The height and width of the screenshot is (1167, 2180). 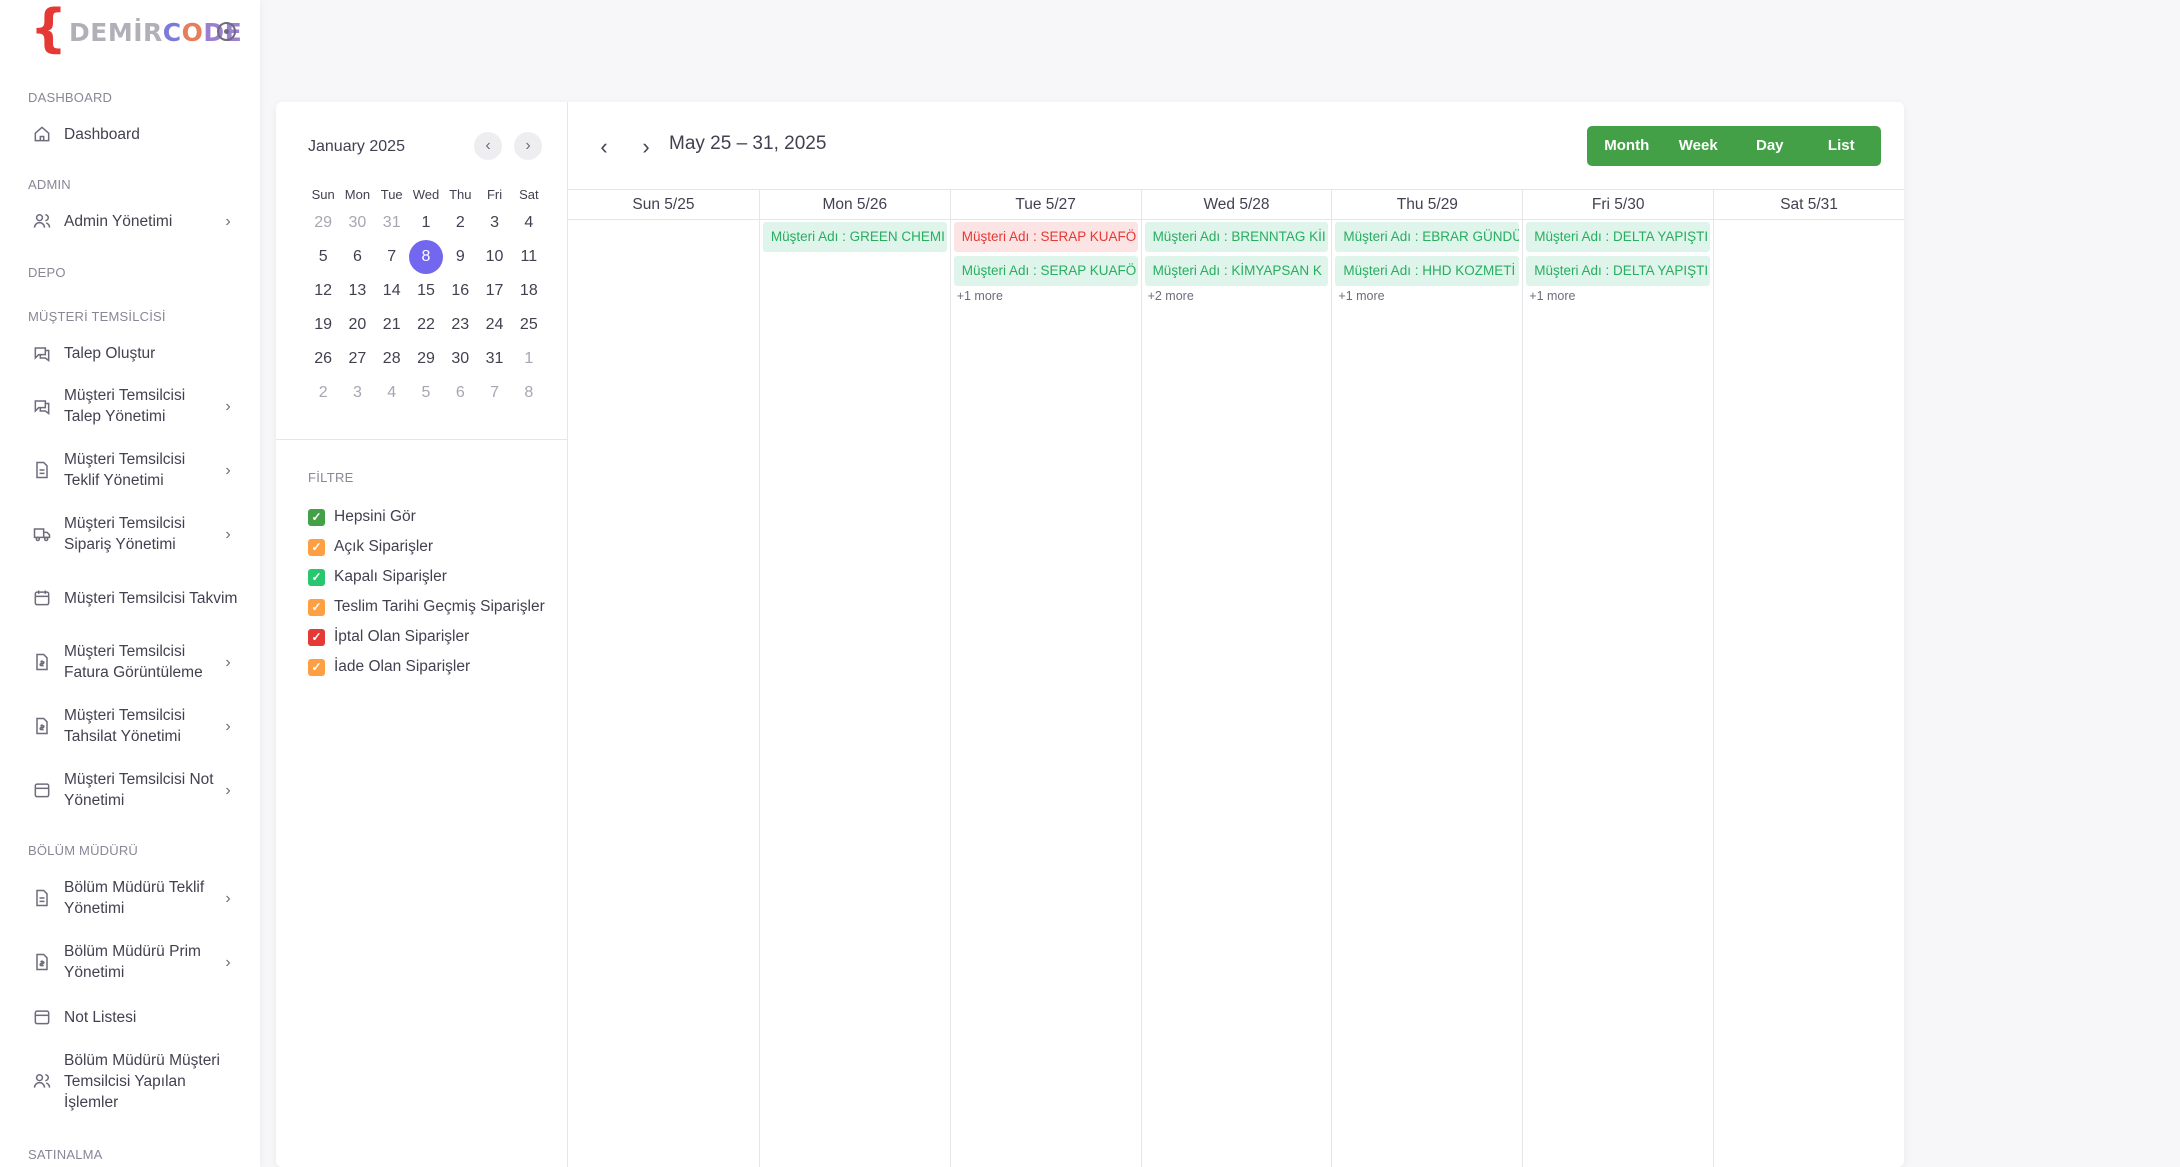 What do you see at coordinates (1427, 237) in the screenshot?
I see `calendar-event: Müşteri Adı : EBRAR GÜNDÜ` at bounding box center [1427, 237].